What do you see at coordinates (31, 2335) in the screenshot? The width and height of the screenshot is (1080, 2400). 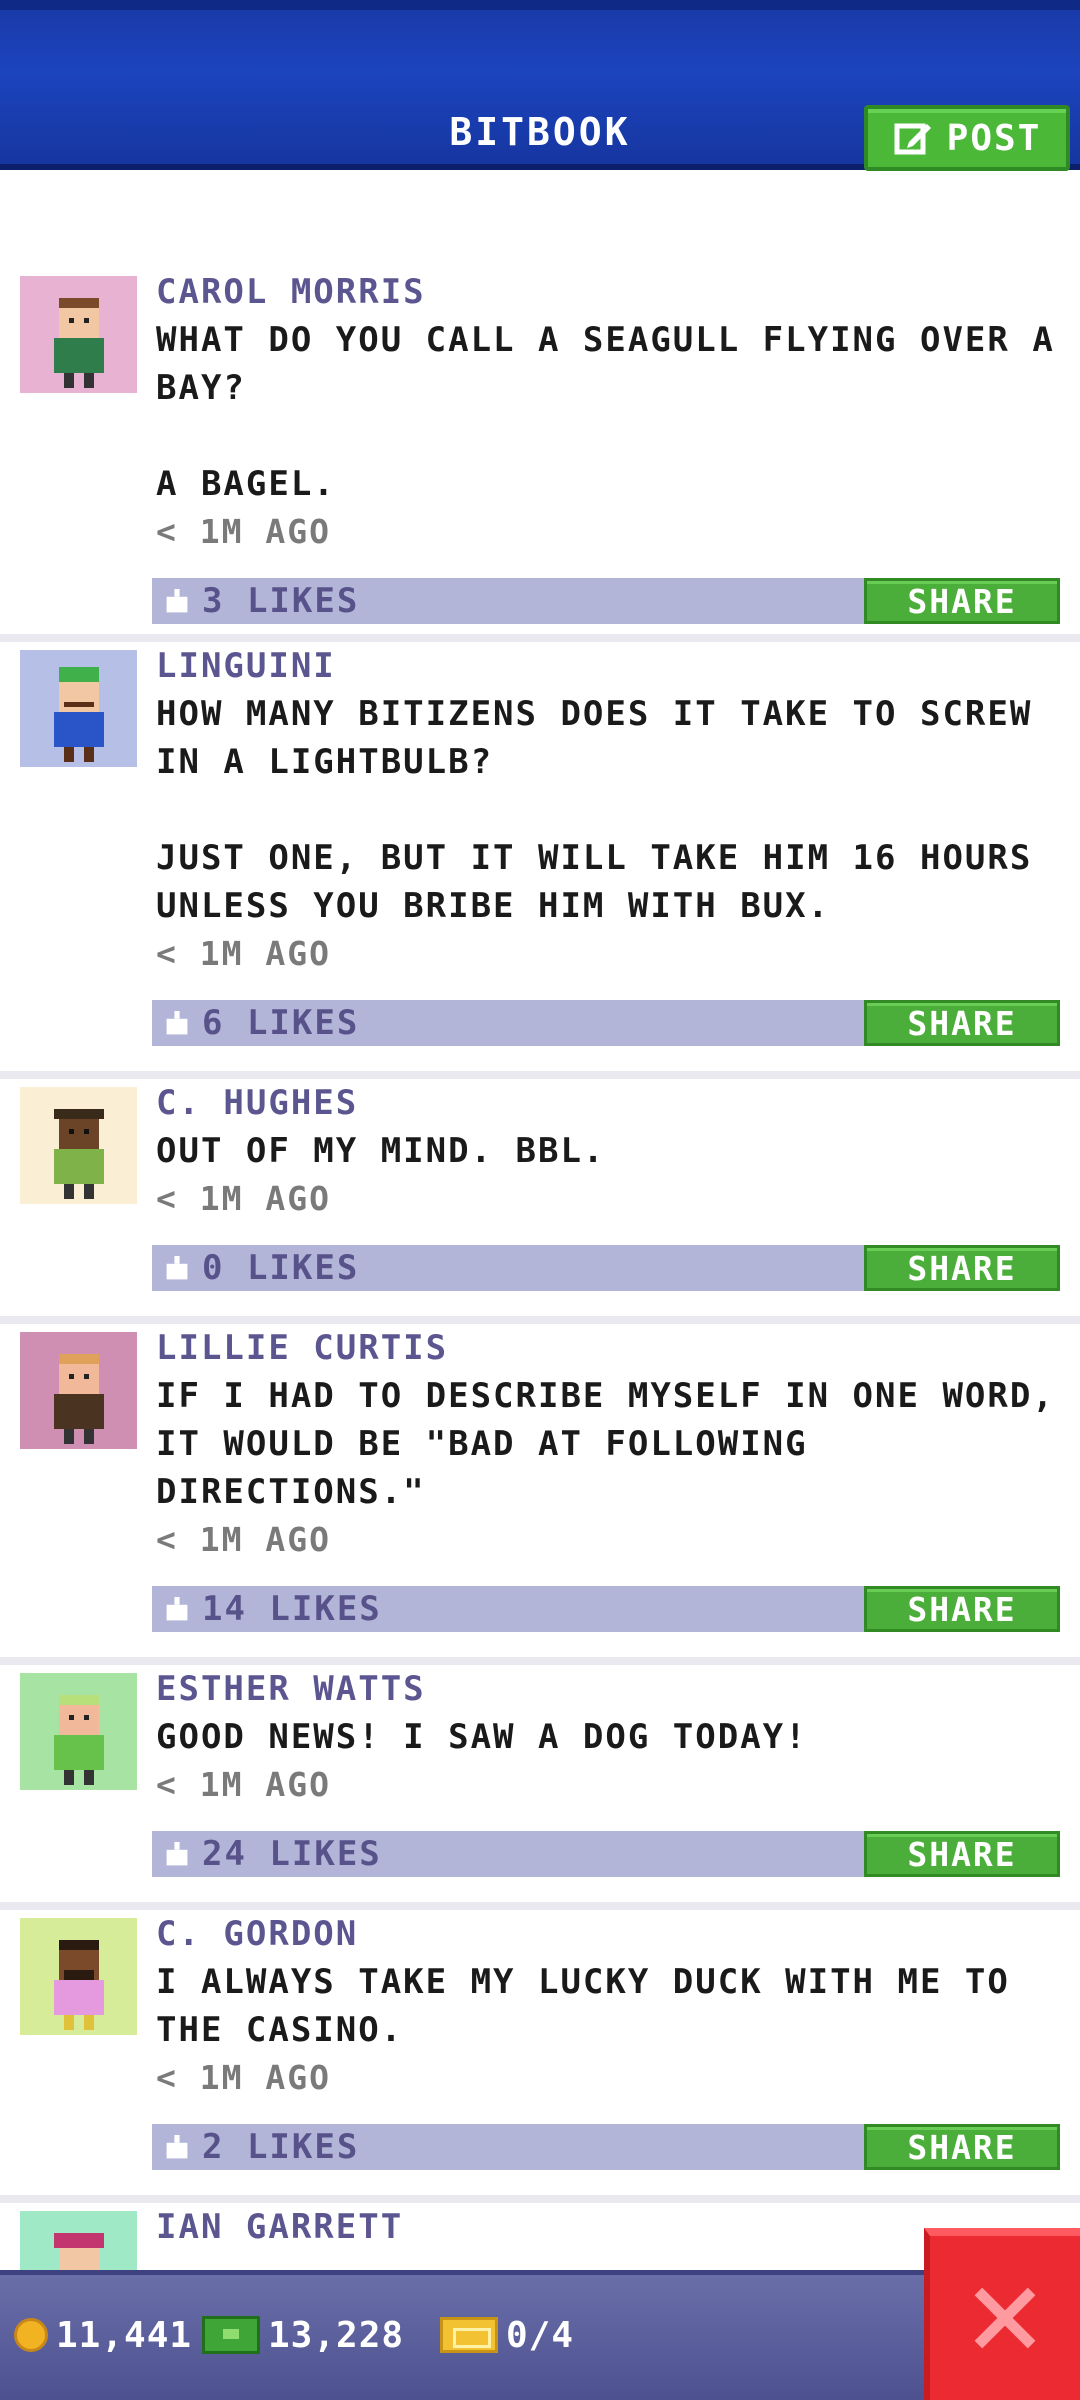 I see `coin-icon` at bounding box center [31, 2335].